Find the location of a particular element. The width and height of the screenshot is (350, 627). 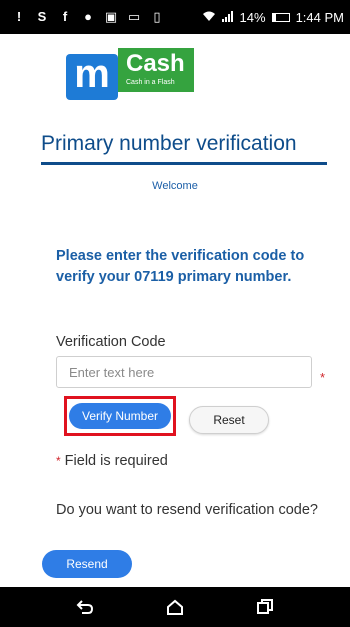

home-icon is located at coordinates (175, 607).